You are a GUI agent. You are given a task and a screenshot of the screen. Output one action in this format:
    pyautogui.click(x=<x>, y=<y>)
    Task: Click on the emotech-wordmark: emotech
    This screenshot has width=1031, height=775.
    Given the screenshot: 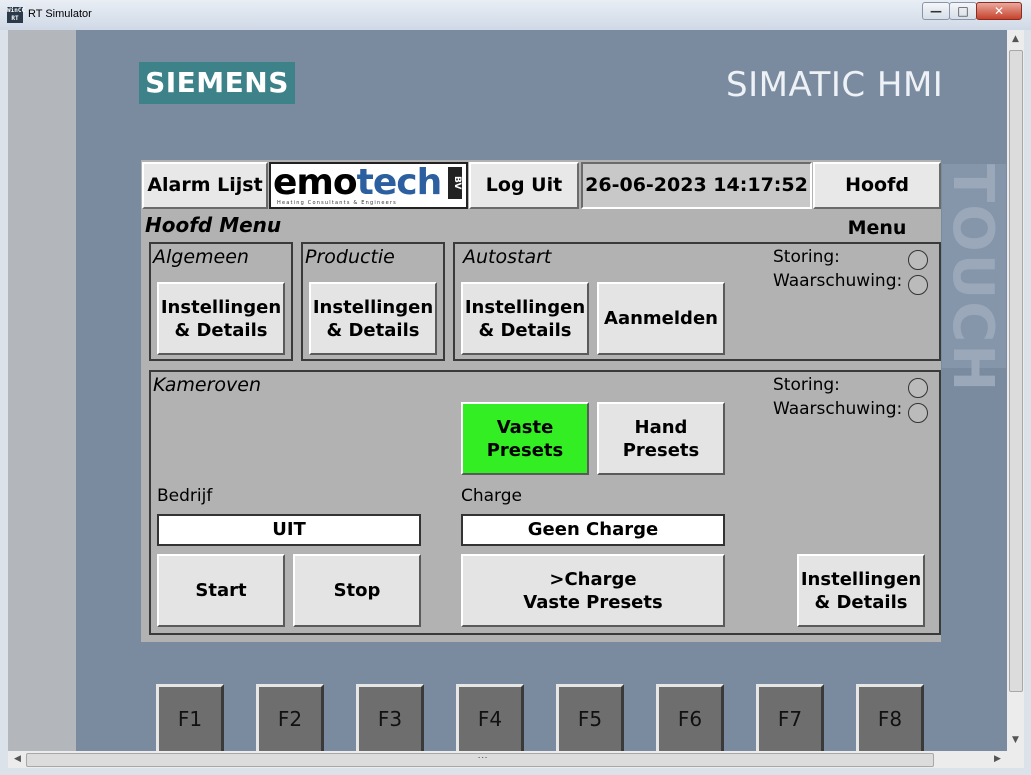 What is the action you would take?
    pyautogui.click(x=358, y=182)
    